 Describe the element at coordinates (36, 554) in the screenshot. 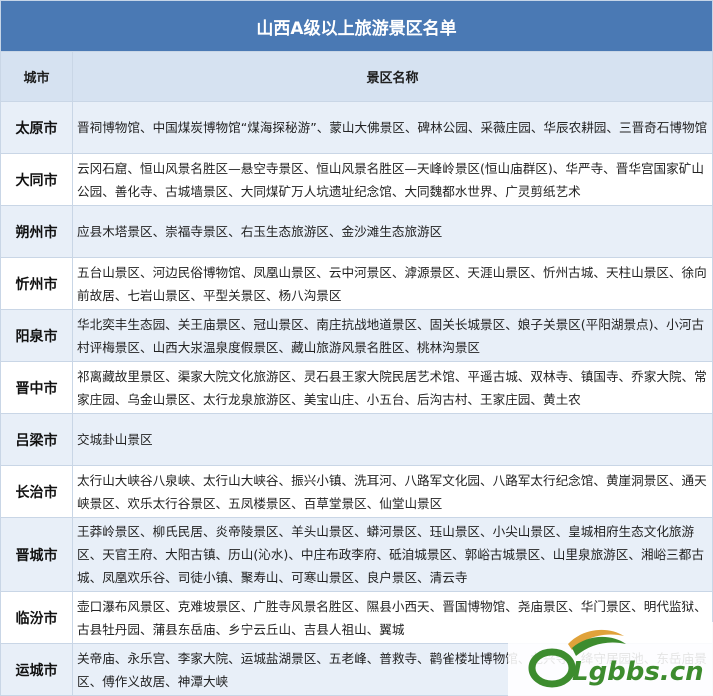

I see `city-cell: 晋城市` at that location.